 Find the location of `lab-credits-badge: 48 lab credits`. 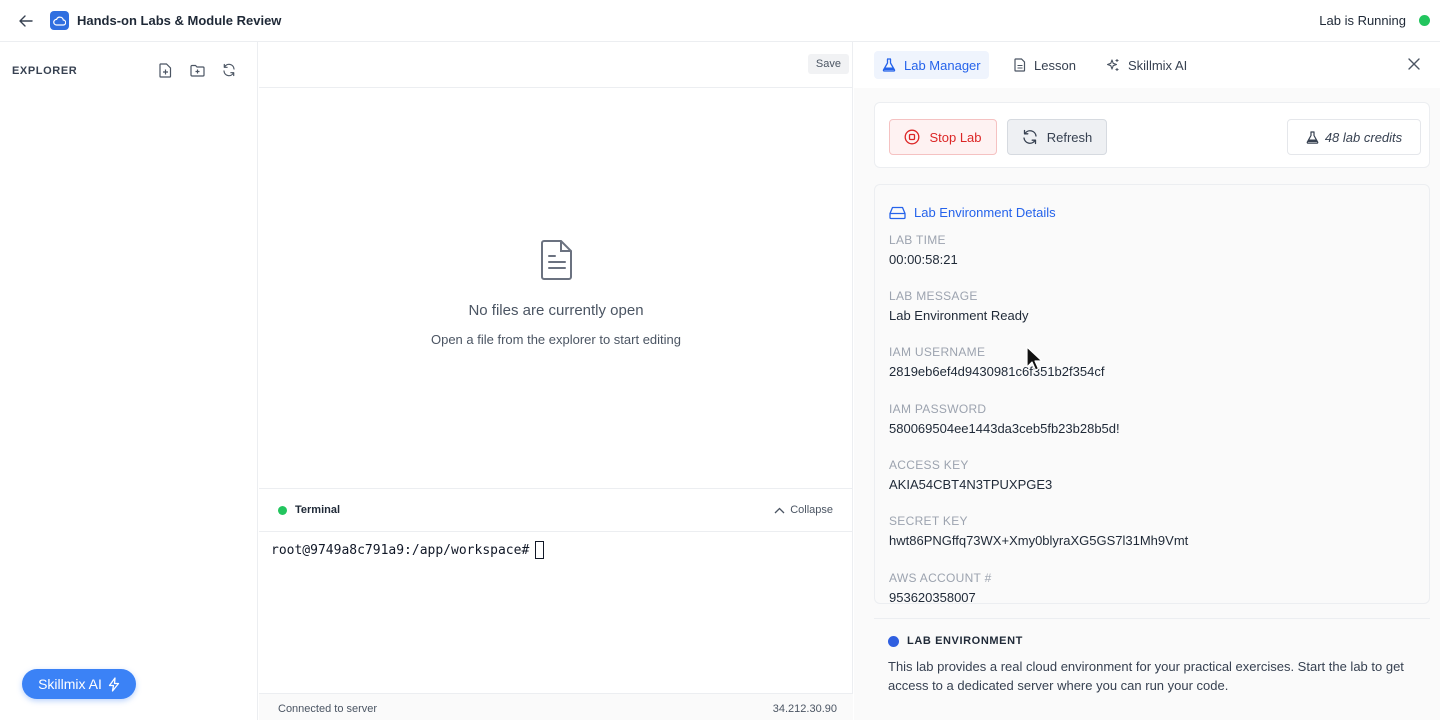

lab-credits-badge: 48 lab credits is located at coordinates (1354, 137).